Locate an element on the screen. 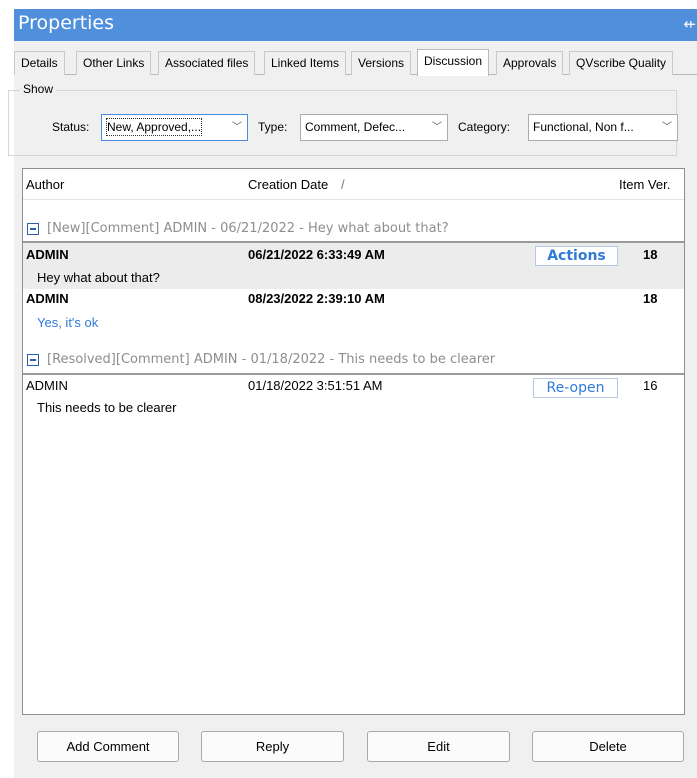 This screenshot has height=778, width=697. type-dropdown: Comment, Defec... ﹀ is located at coordinates (374, 127).